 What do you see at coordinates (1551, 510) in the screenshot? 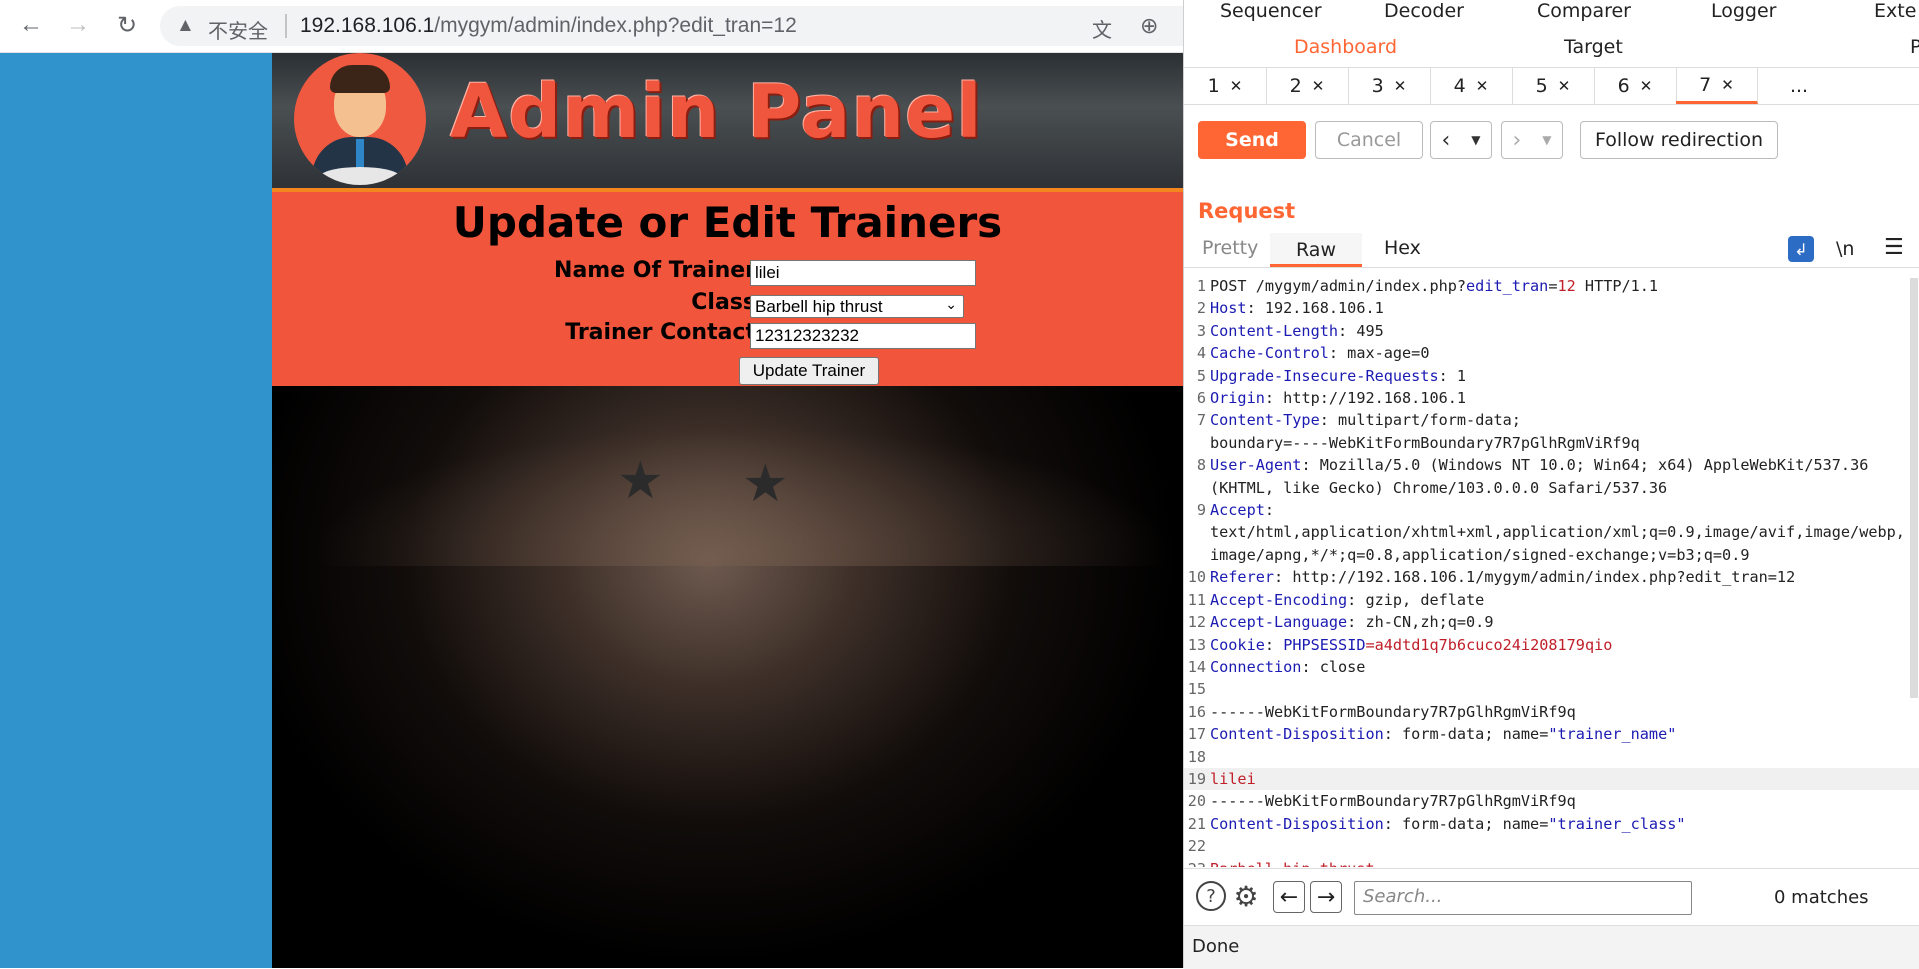
I see `request-line: 9 Accept:` at bounding box center [1551, 510].